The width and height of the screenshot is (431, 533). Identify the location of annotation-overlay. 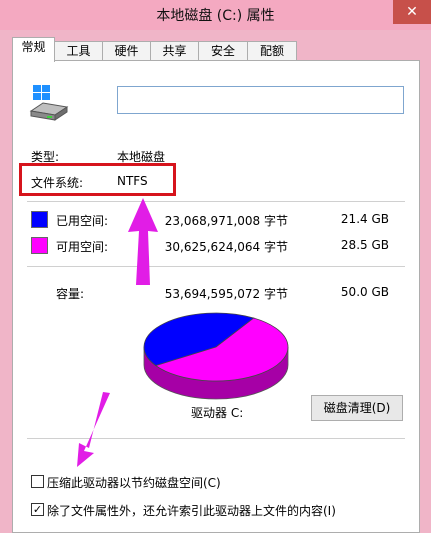
(117, 332).